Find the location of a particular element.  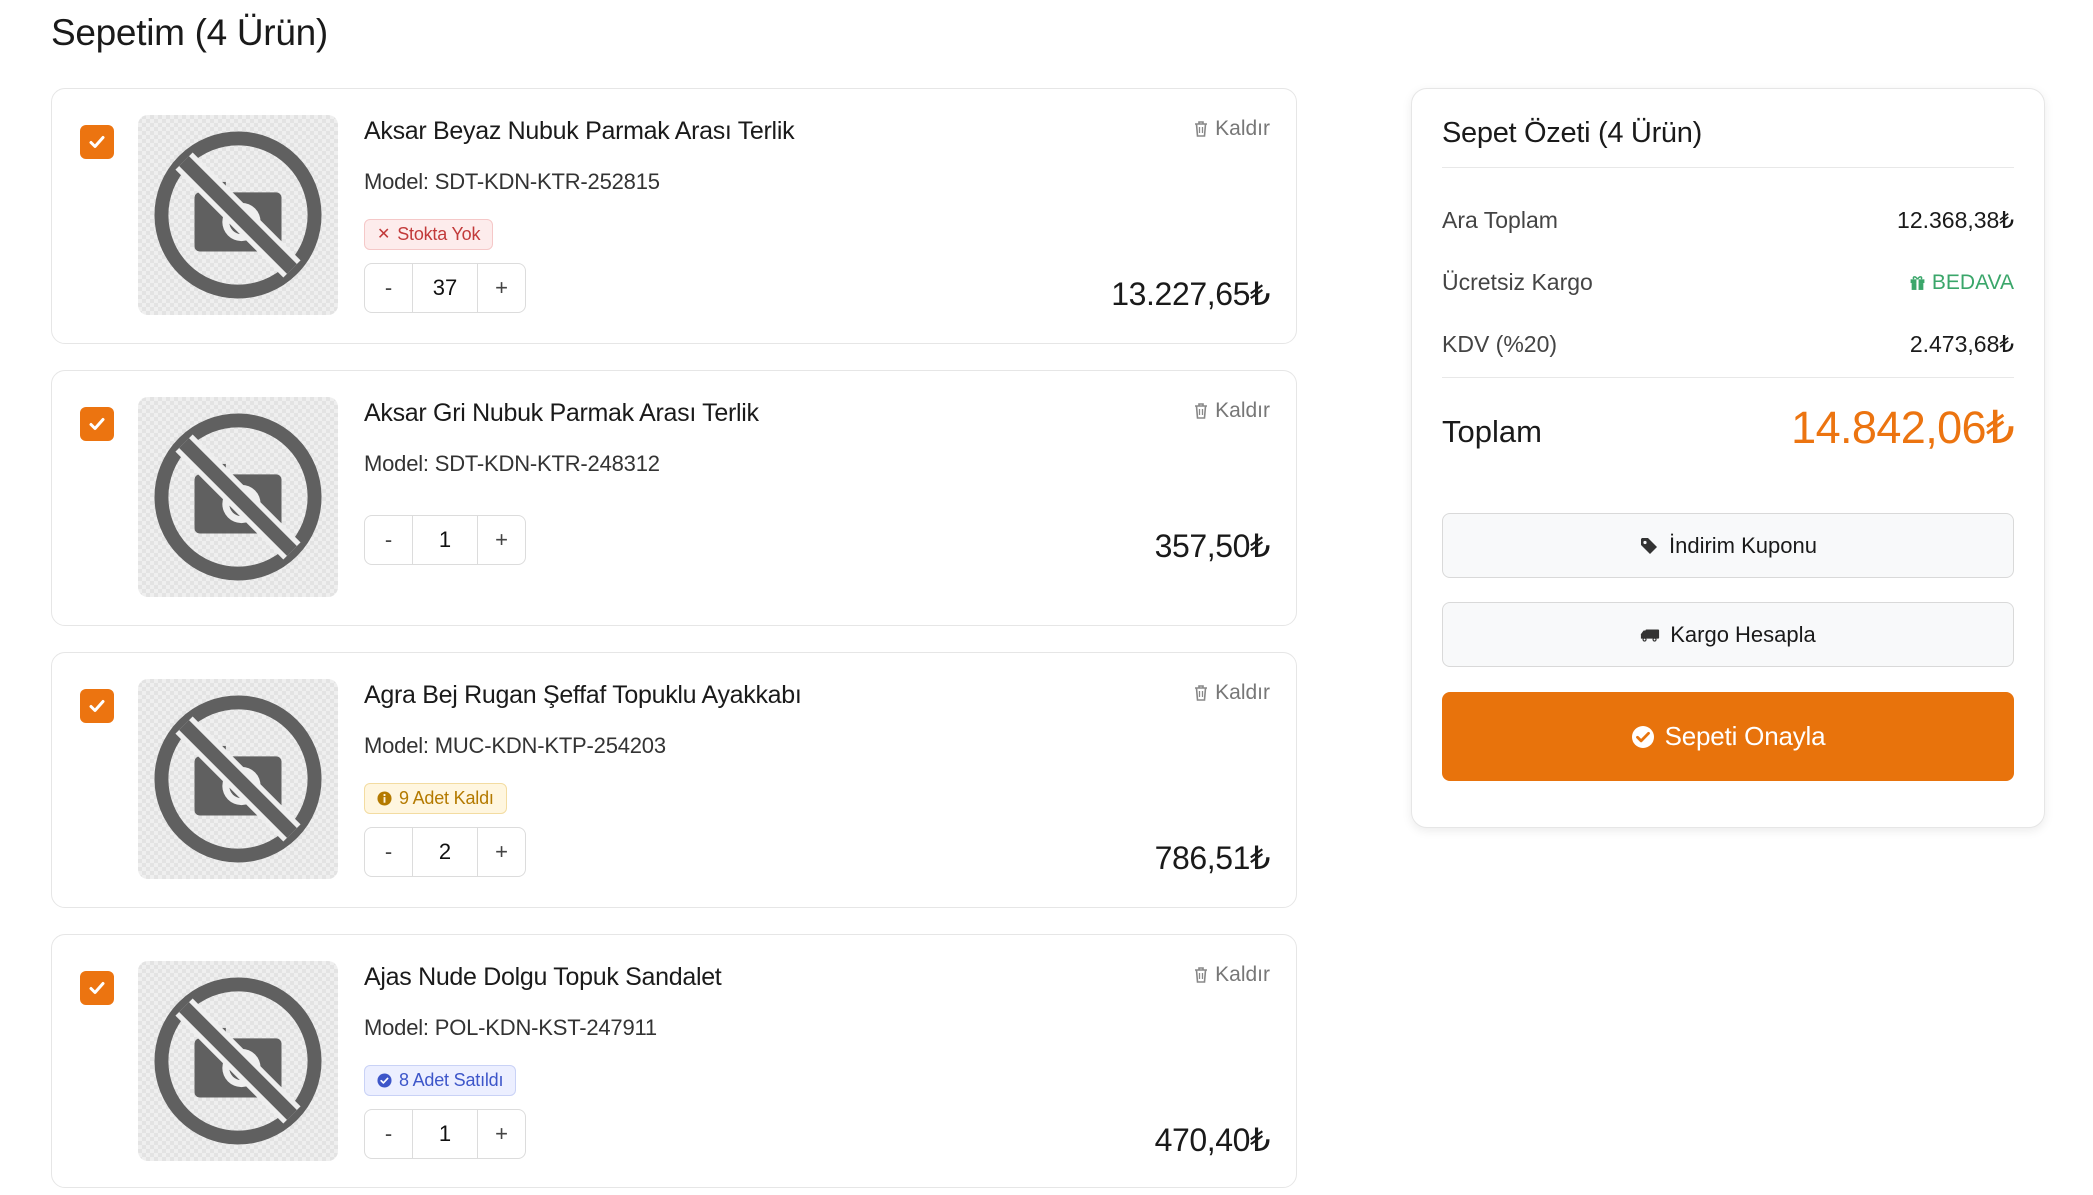

quantity-value: 37 is located at coordinates (445, 288).